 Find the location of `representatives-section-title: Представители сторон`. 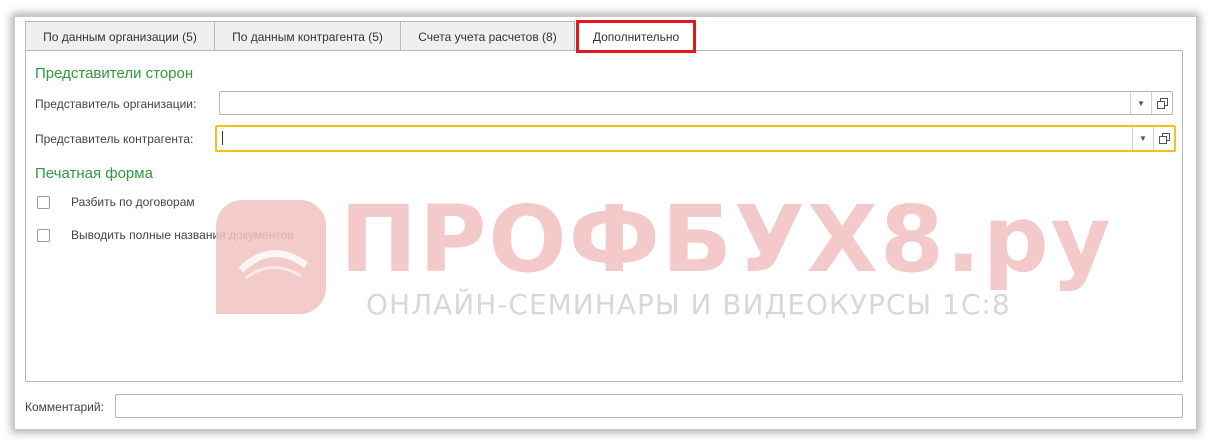

representatives-section-title: Представители сторон is located at coordinates (114, 73).